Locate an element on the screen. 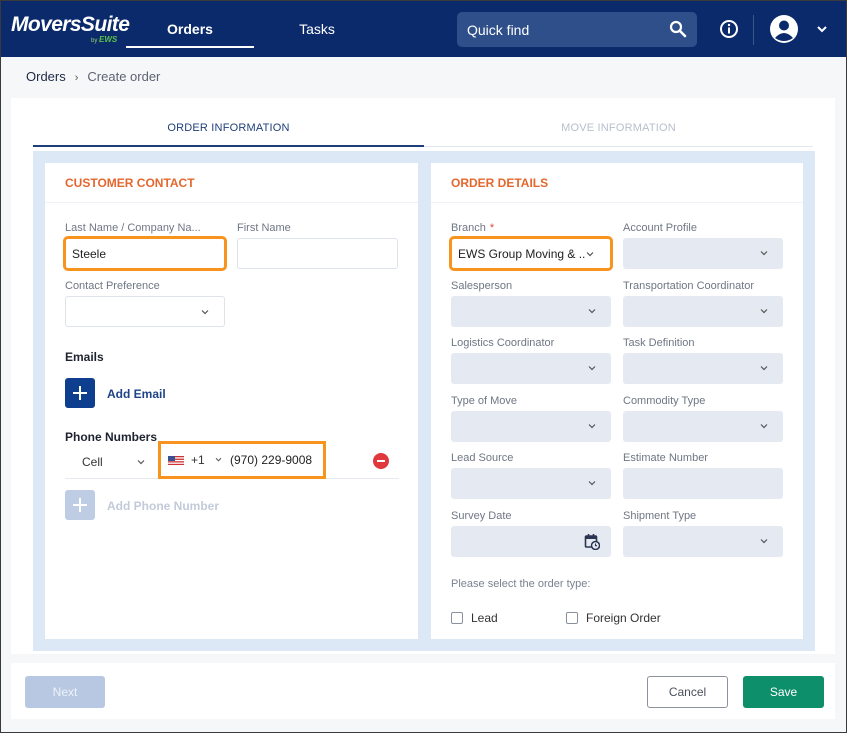 The image size is (847, 733). phone-row: Cell +1 (970) 229-9008 is located at coordinates (232, 460).